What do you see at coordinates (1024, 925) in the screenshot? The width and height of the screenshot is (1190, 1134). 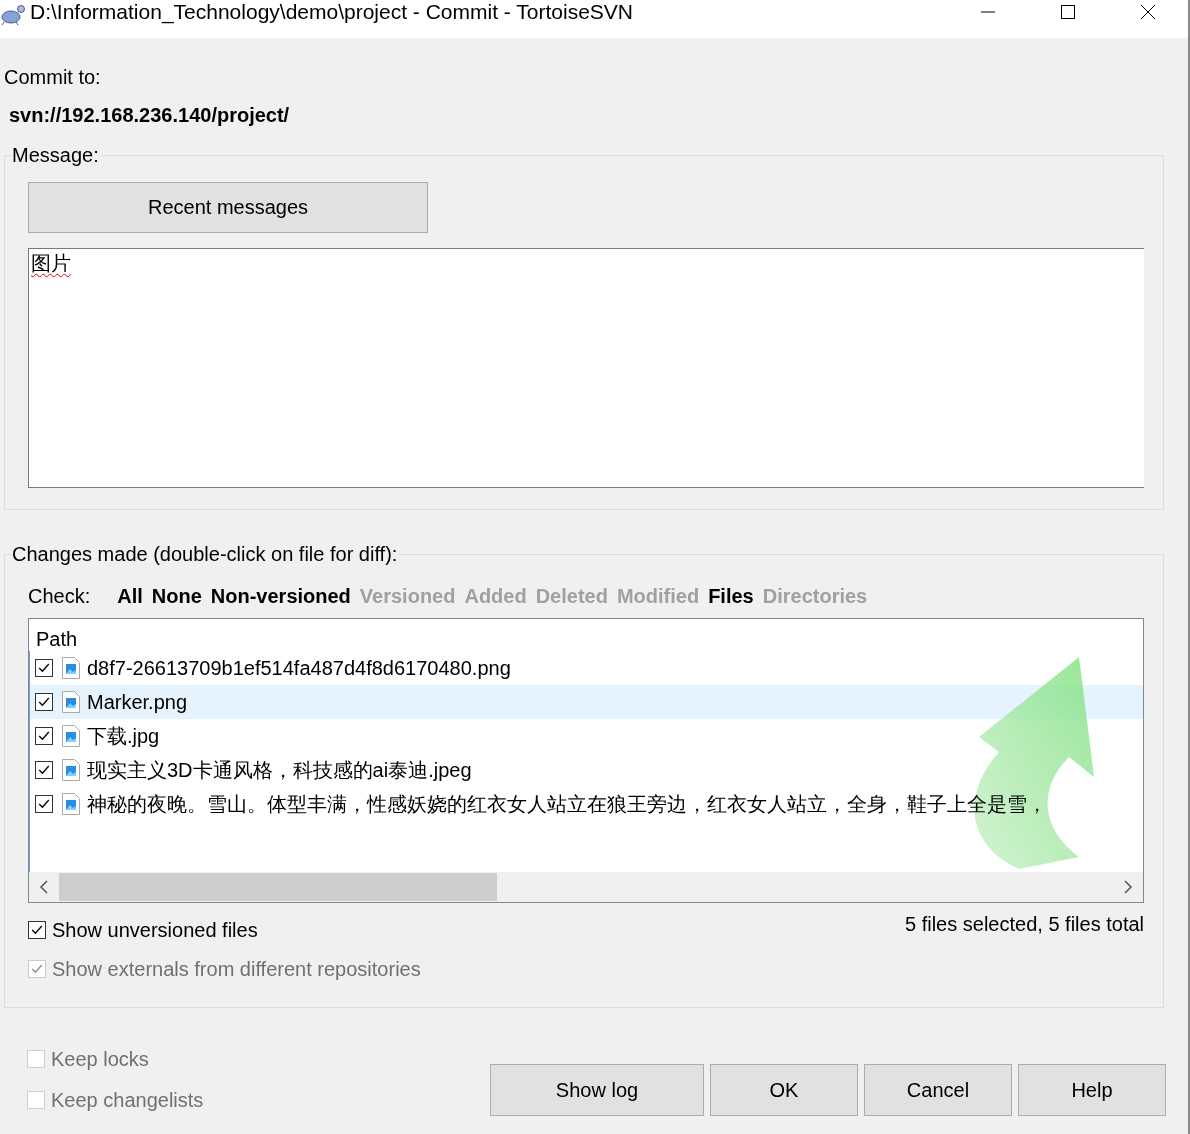 I see `file-count-summary: 5 files selected, 5 files total` at bounding box center [1024, 925].